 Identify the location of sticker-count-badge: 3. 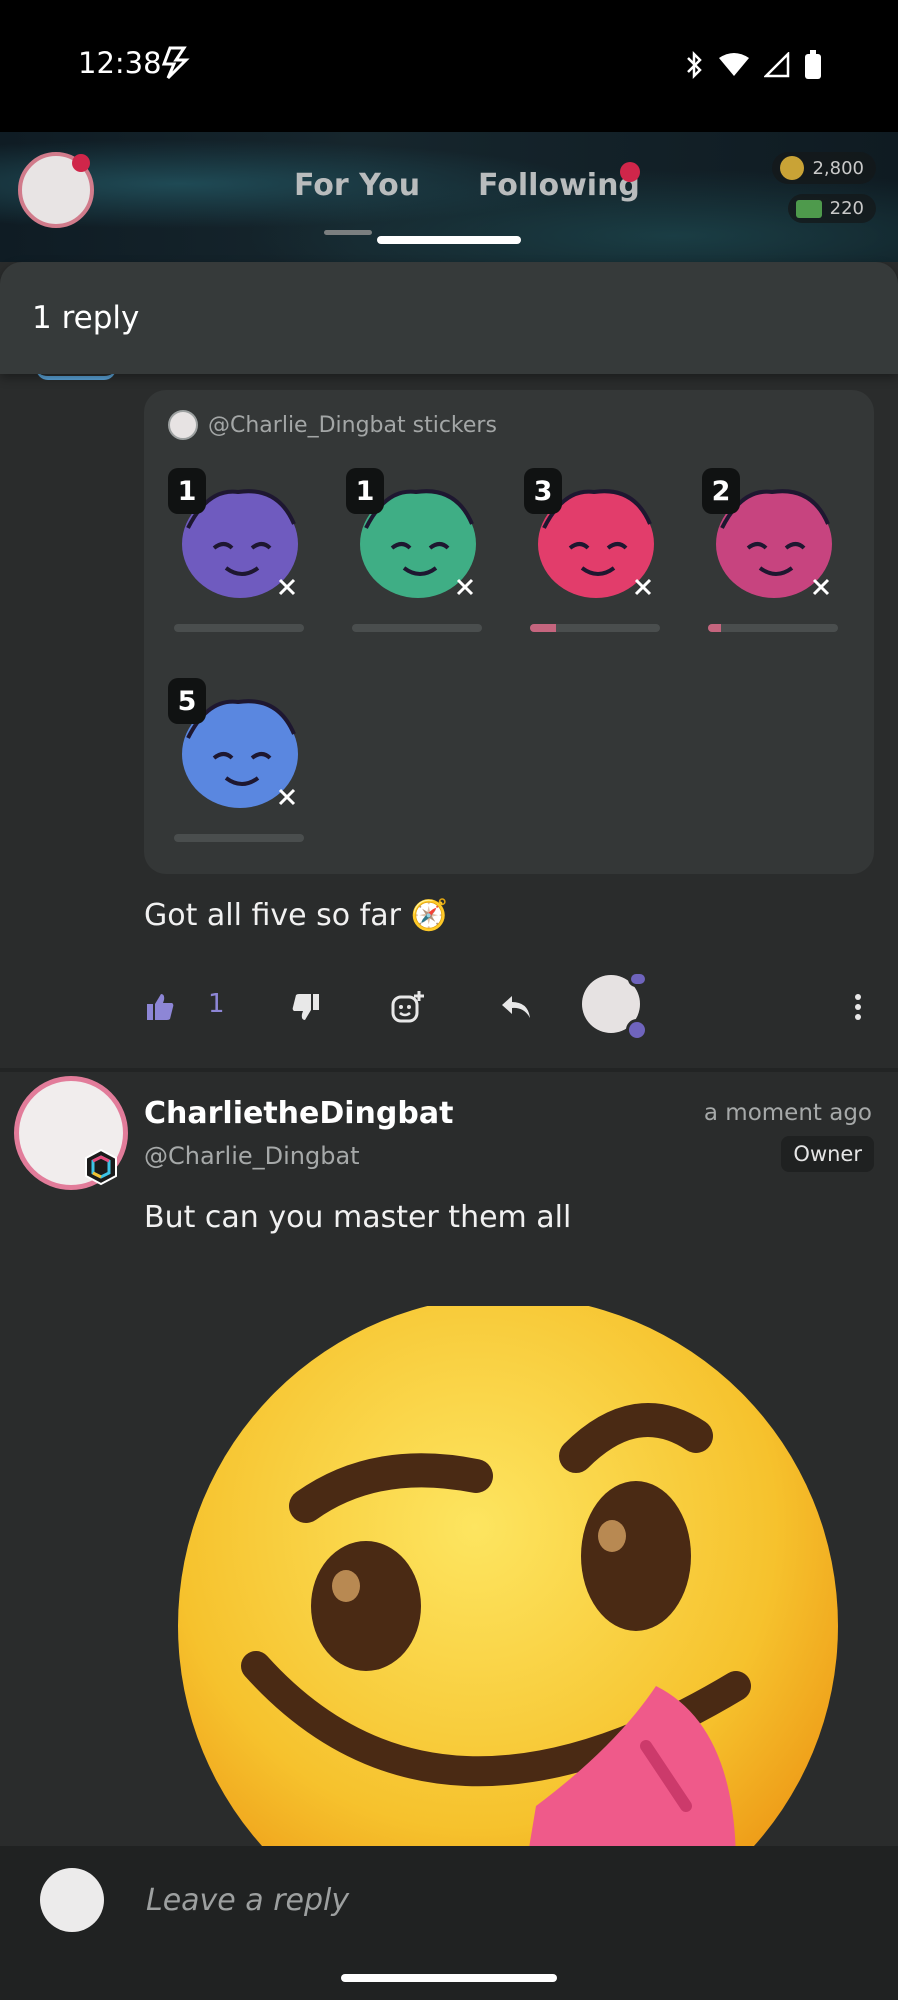
(543, 491).